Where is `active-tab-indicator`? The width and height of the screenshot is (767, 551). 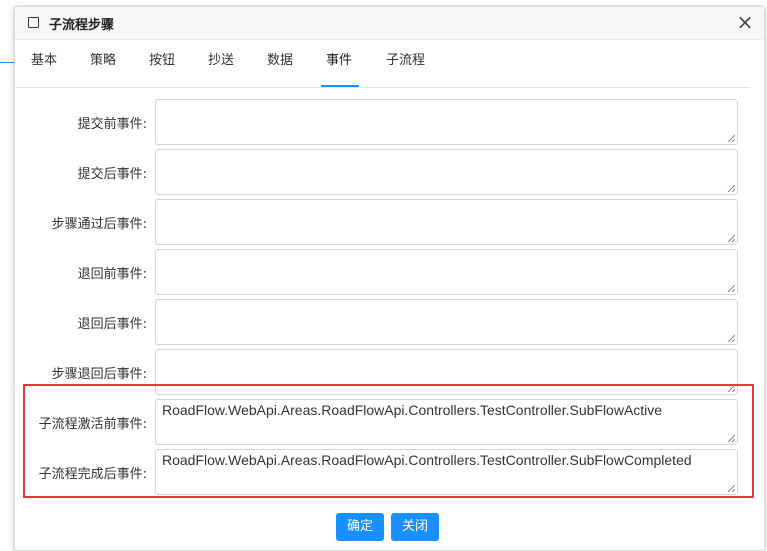
active-tab-indicator is located at coordinates (340, 86).